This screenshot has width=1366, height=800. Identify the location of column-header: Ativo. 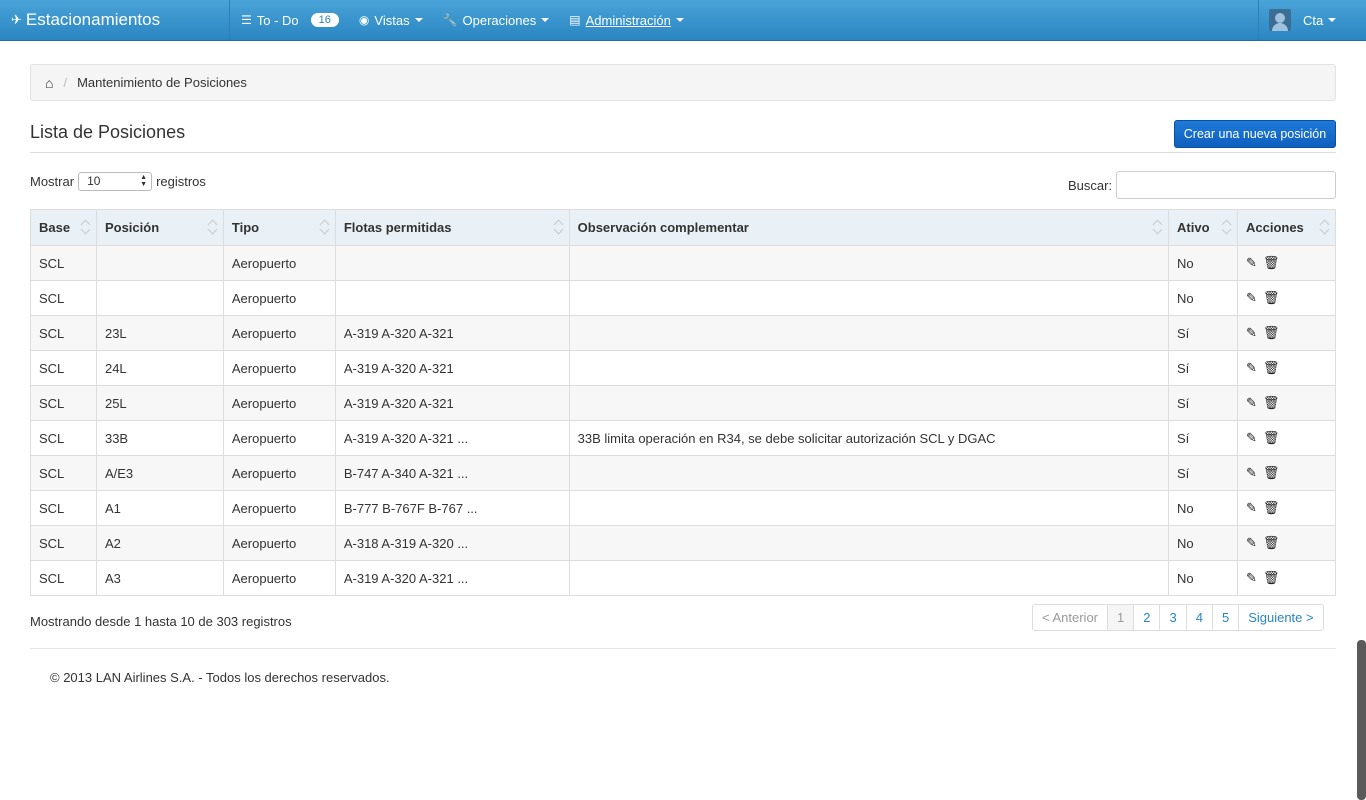
(1203, 227).